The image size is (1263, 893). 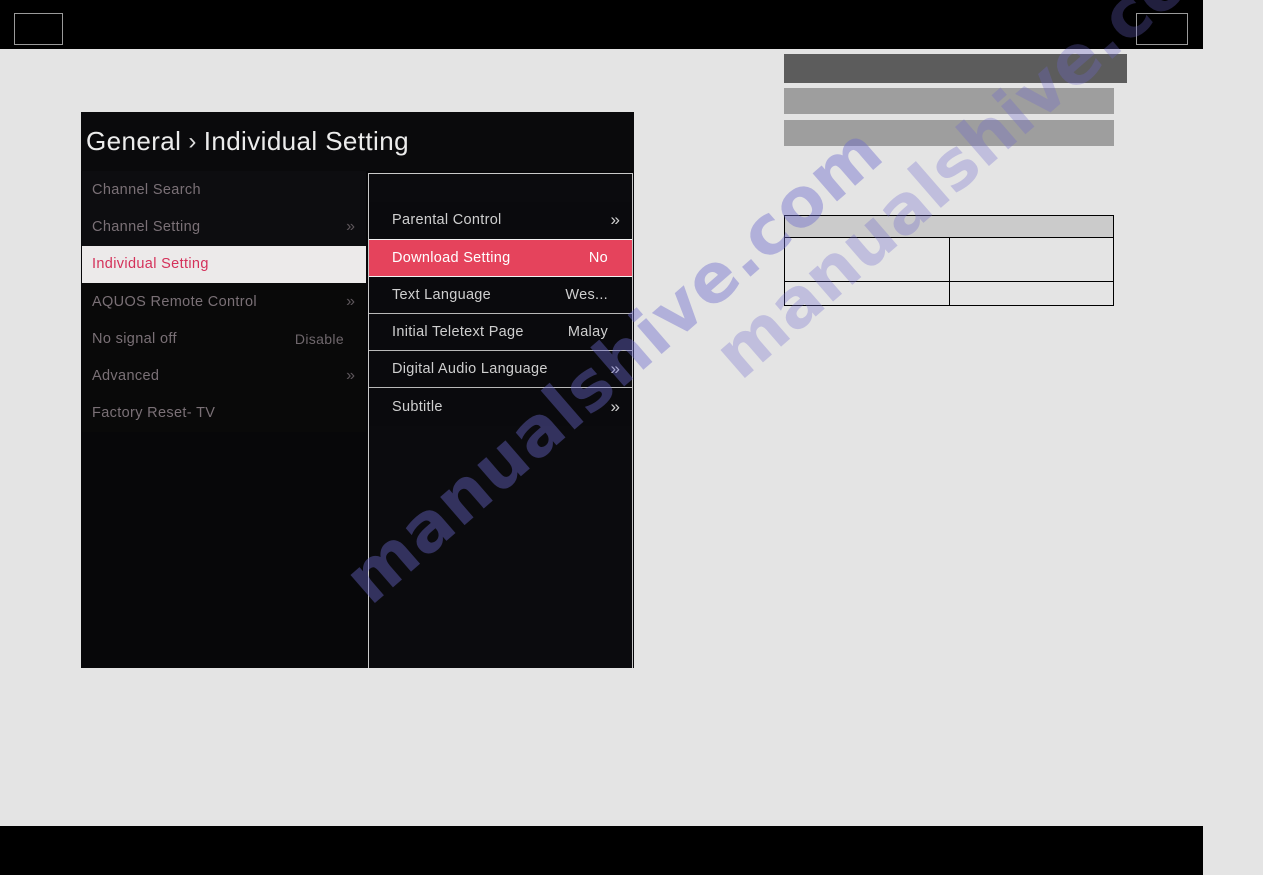 What do you see at coordinates (447, 220) in the screenshot?
I see `sub-menu-item-label: Parental Control` at bounding box center [447, 220].